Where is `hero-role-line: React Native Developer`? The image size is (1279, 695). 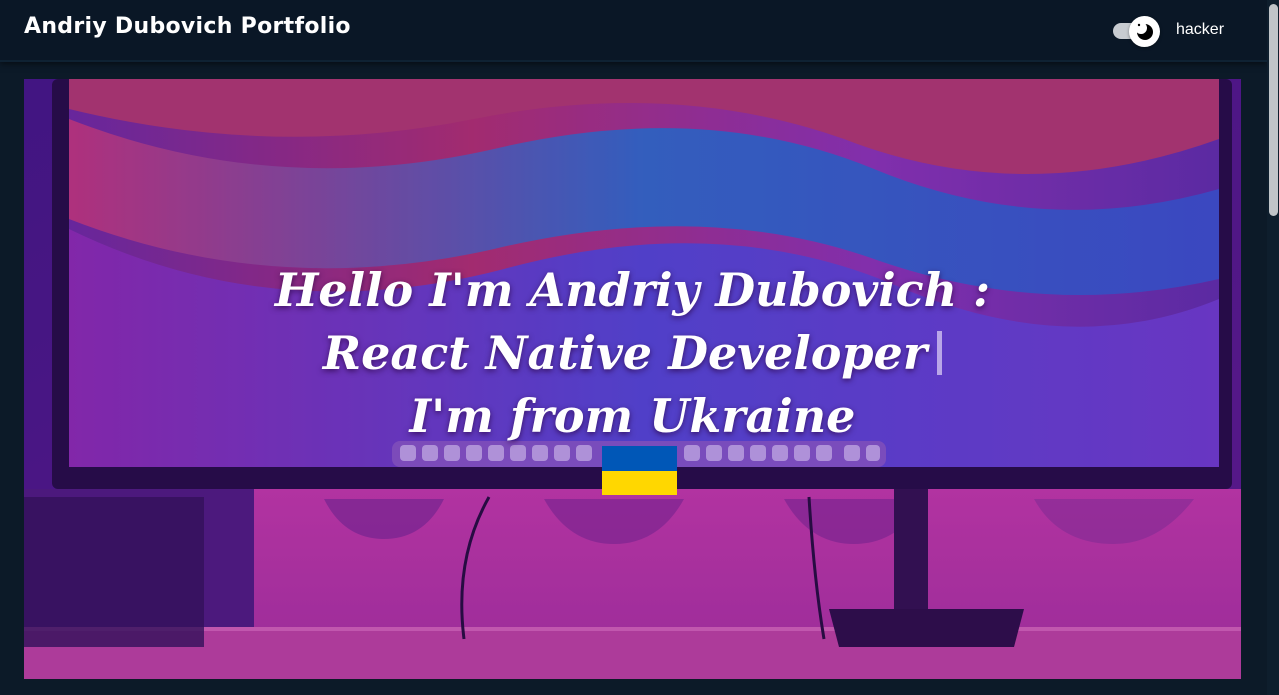
hero-role-line: React Native Developer is located at coordinates (632, 353).